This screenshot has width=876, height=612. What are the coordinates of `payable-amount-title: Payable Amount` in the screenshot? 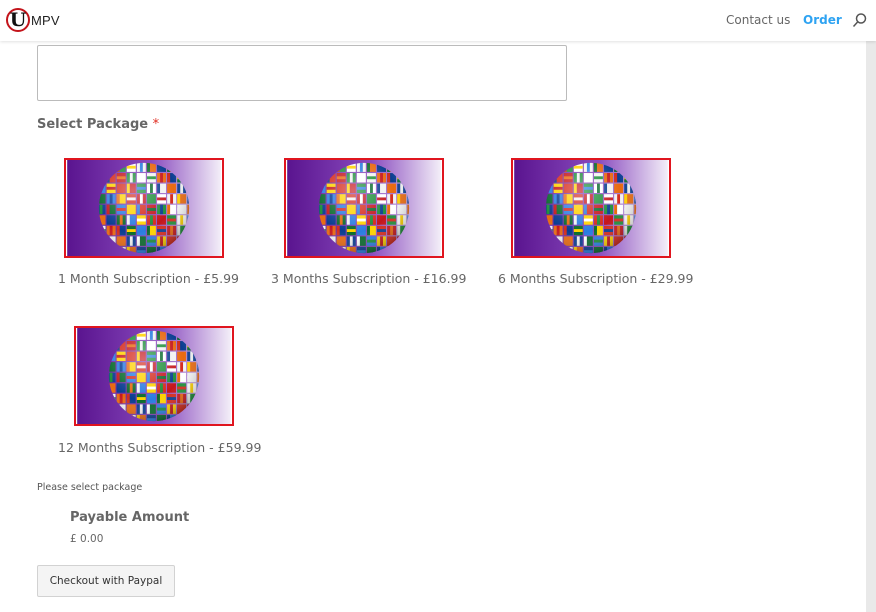 It's located at (130, 517).